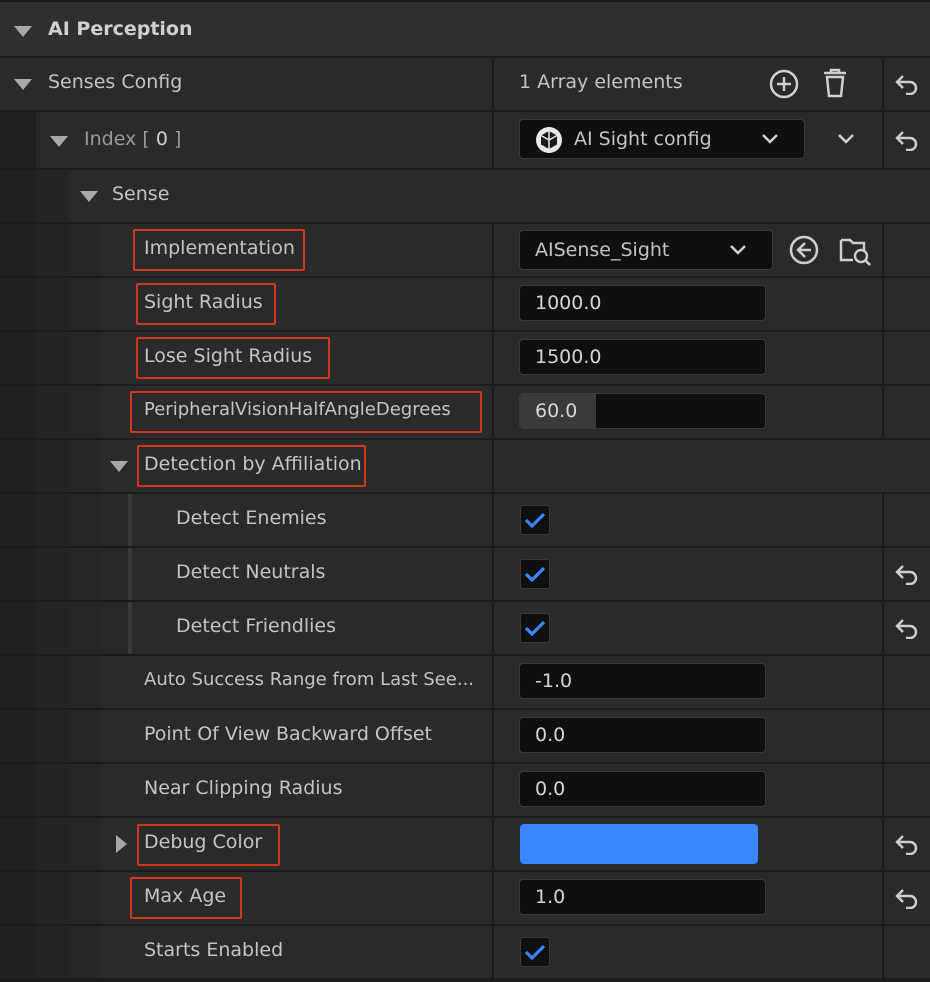 Image resolution: width=930 pixels, height=982 pixels. I want to click on row-sense: Sense, so click(465, 196).